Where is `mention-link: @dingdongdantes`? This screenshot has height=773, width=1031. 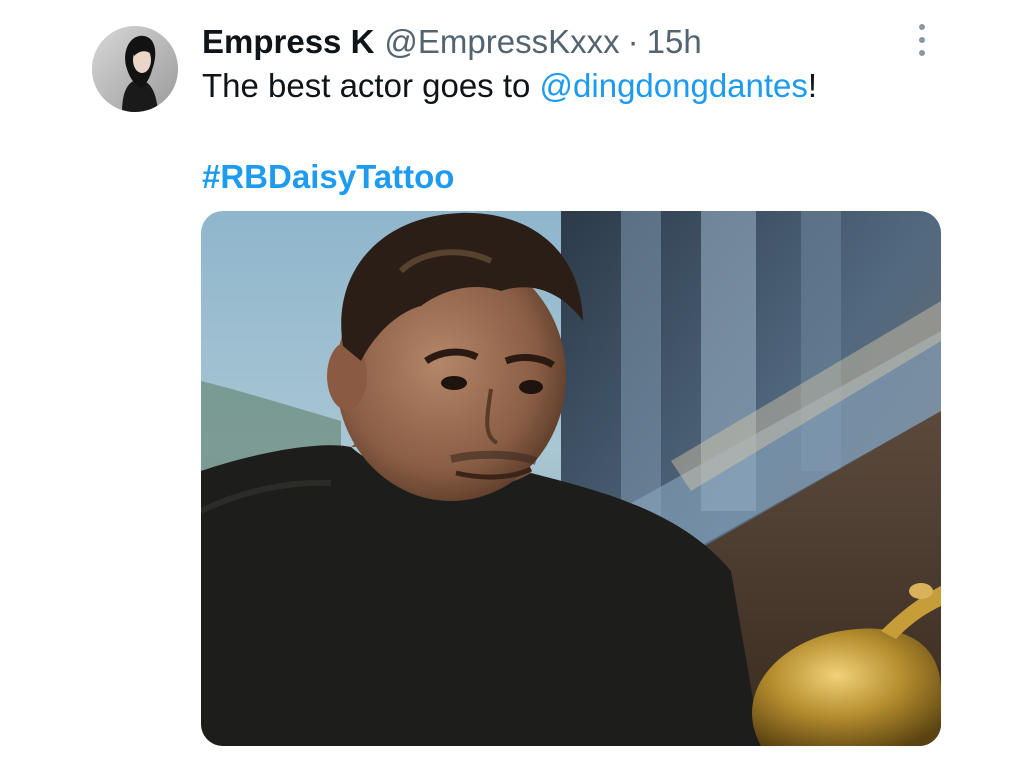 mention-link: @dingdongdantes is located at coordinates (674, 85).